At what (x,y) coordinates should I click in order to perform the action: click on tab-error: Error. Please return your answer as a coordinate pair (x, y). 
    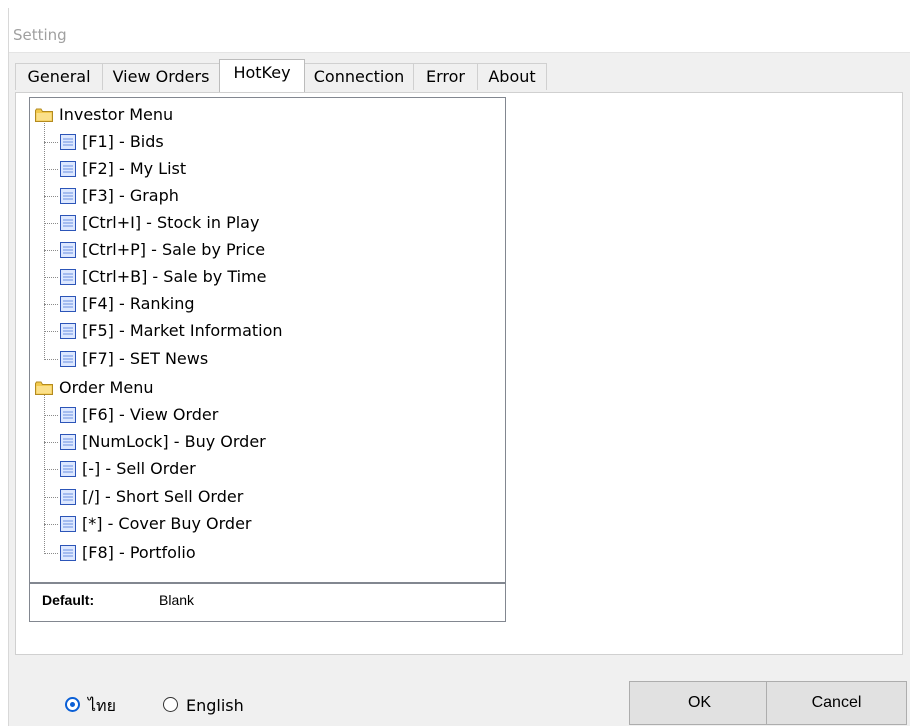
    Looking at the image, I should click on (445, 76).